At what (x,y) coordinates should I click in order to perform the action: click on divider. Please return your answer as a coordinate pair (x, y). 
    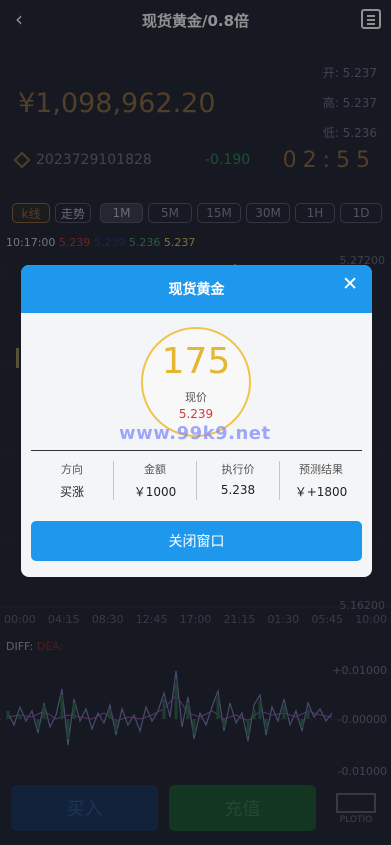
    Looking at the image, I should click on (196, 450).